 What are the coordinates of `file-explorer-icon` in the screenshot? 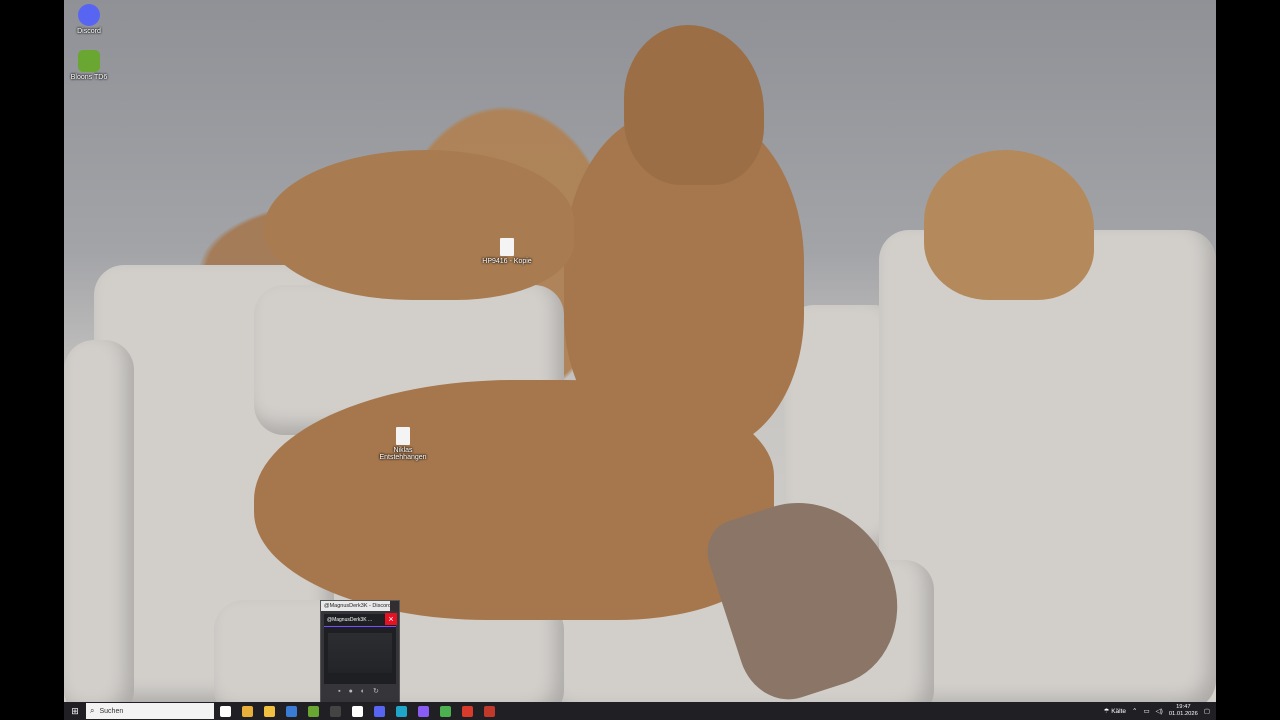 It's located at (269, 711).